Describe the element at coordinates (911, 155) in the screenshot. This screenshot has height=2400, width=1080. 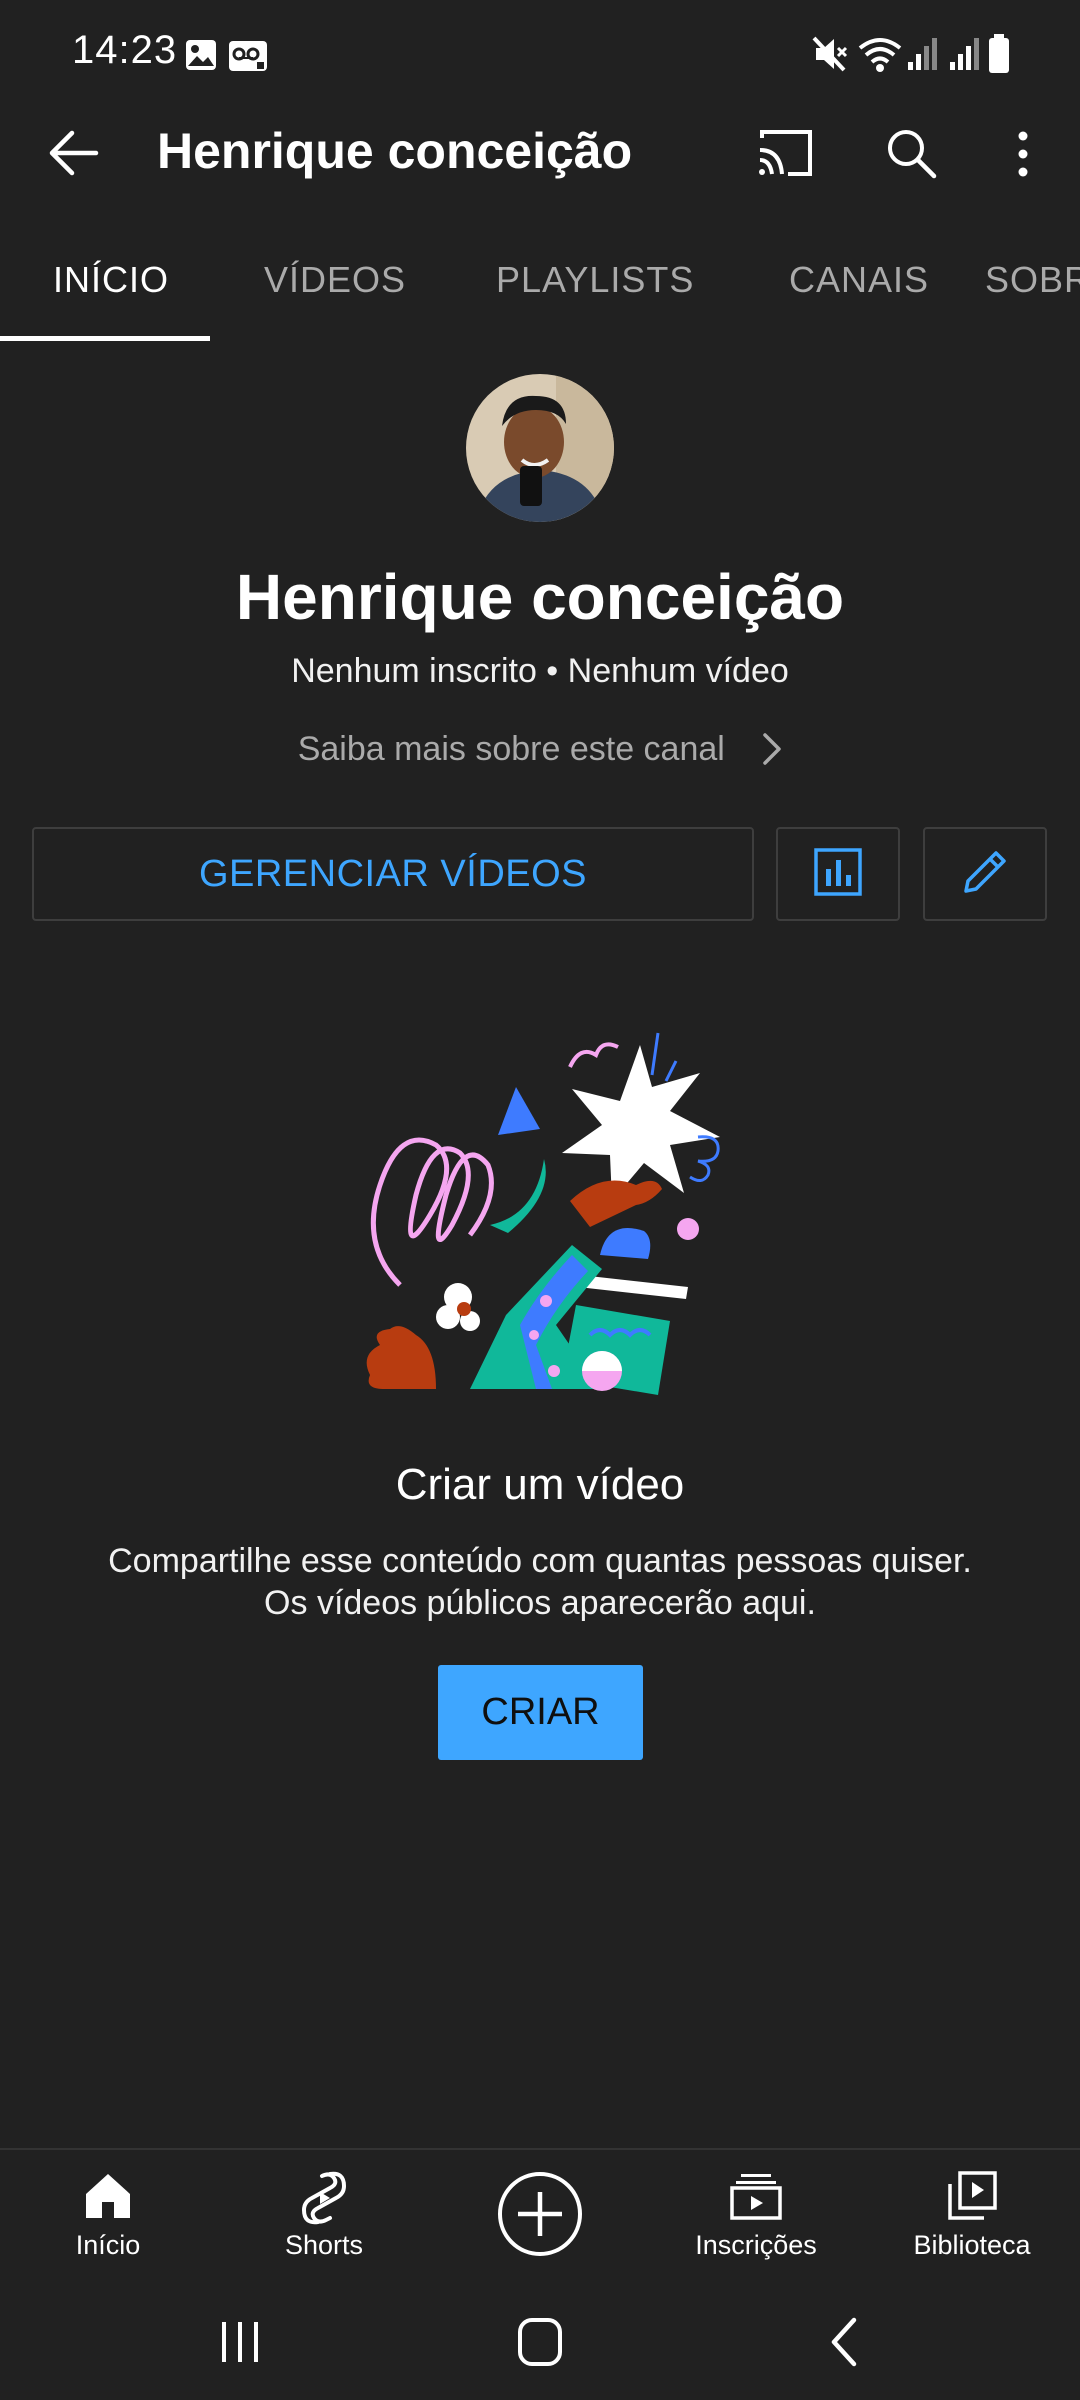
I see `search-icon` at that location.